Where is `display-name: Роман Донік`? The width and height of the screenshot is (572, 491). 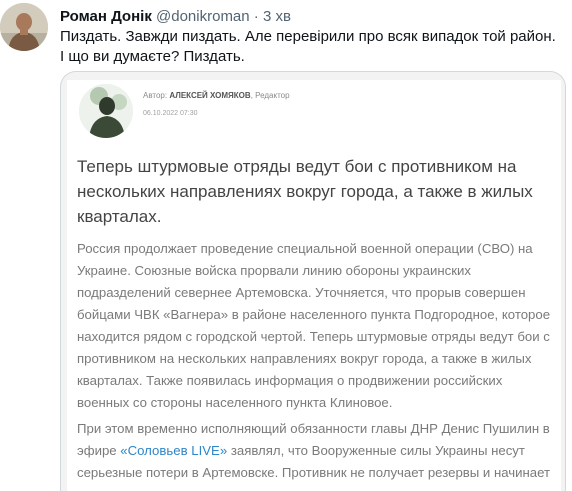
display-name: Роман Донік is located at coordinates (106, 16).